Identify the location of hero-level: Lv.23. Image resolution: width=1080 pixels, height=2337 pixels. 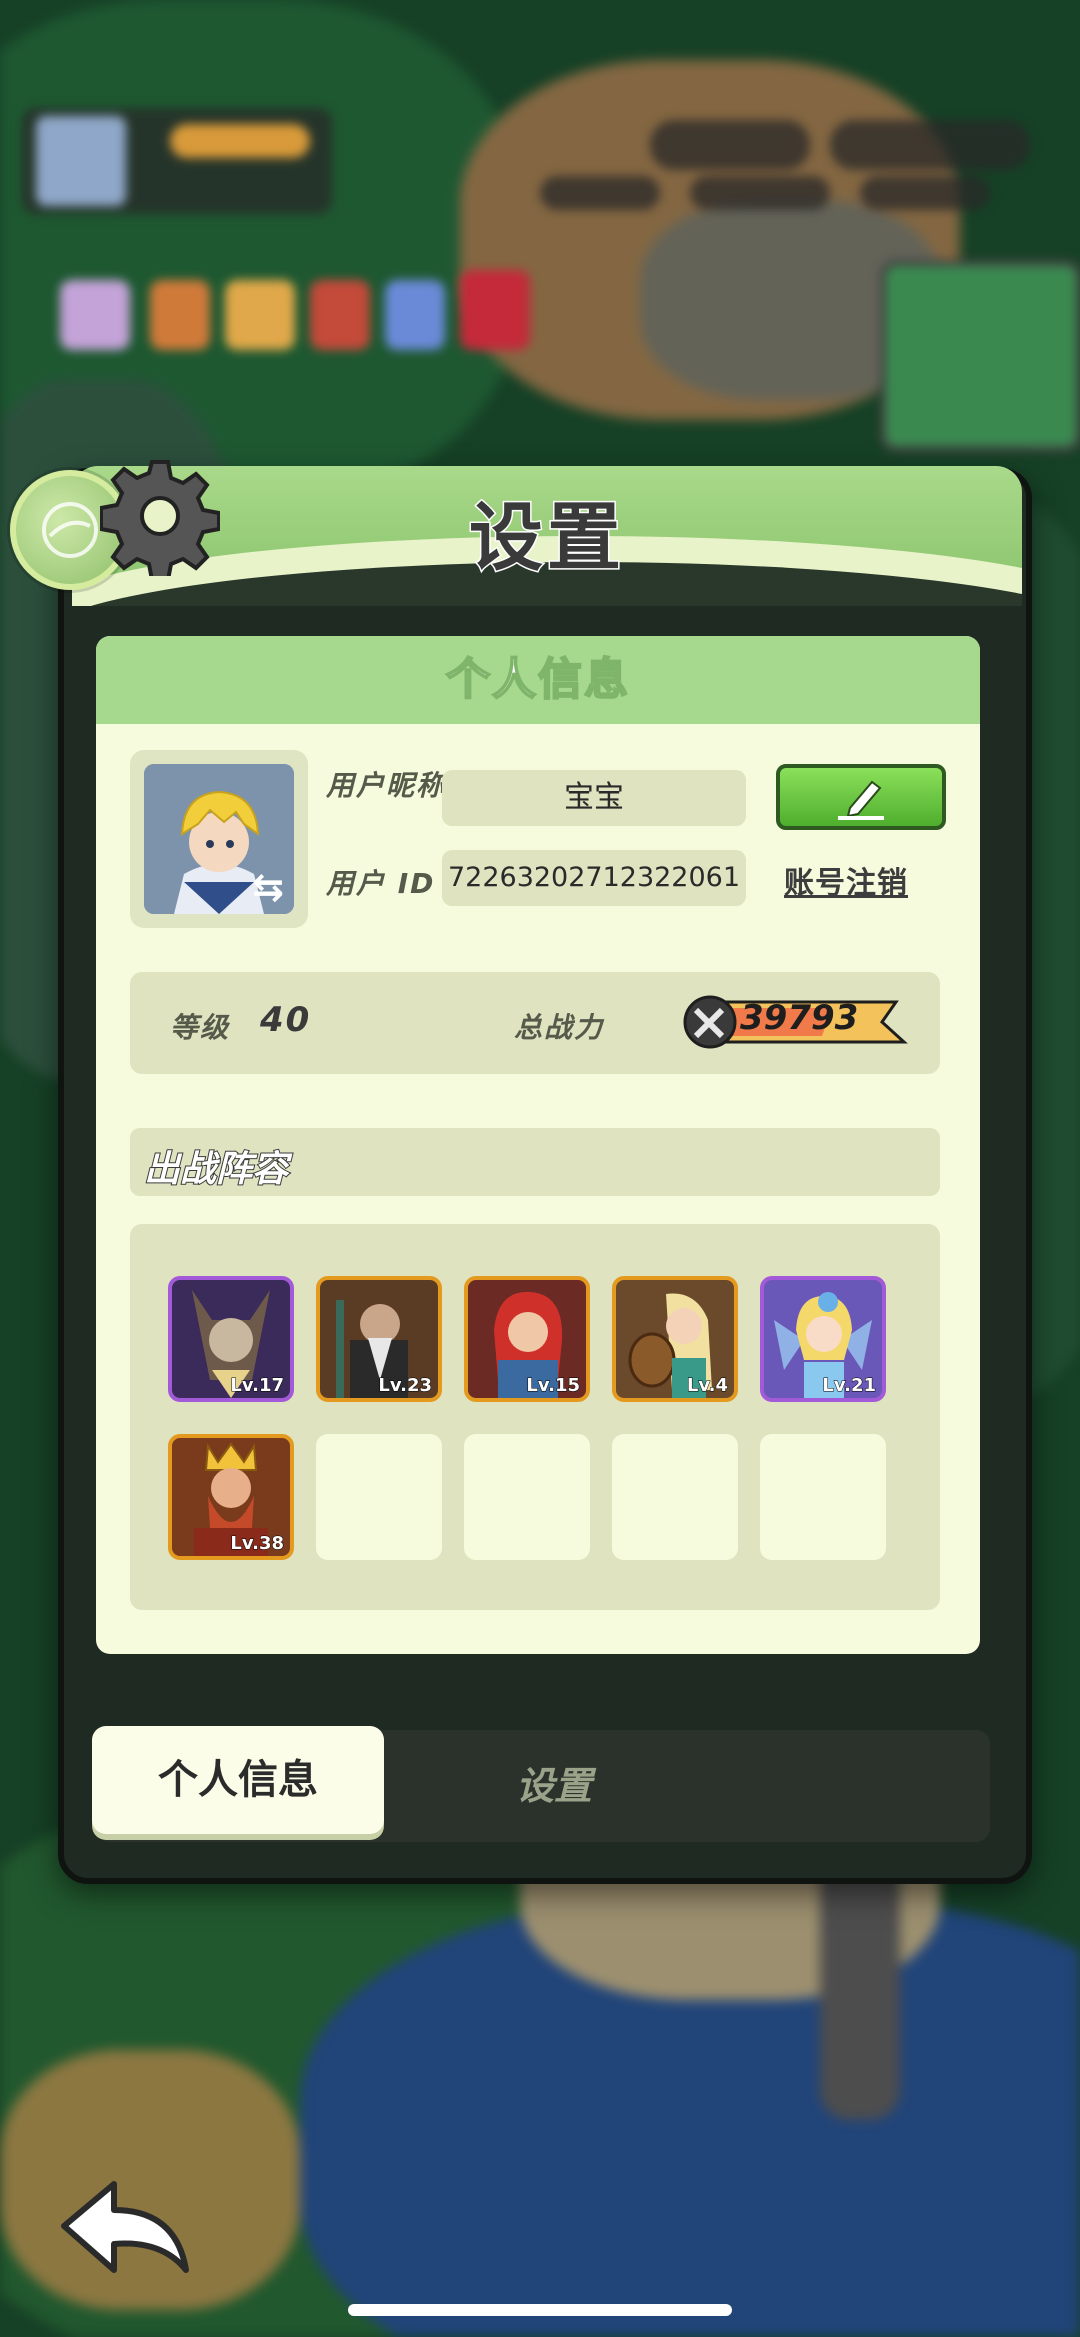
(405, 1386).